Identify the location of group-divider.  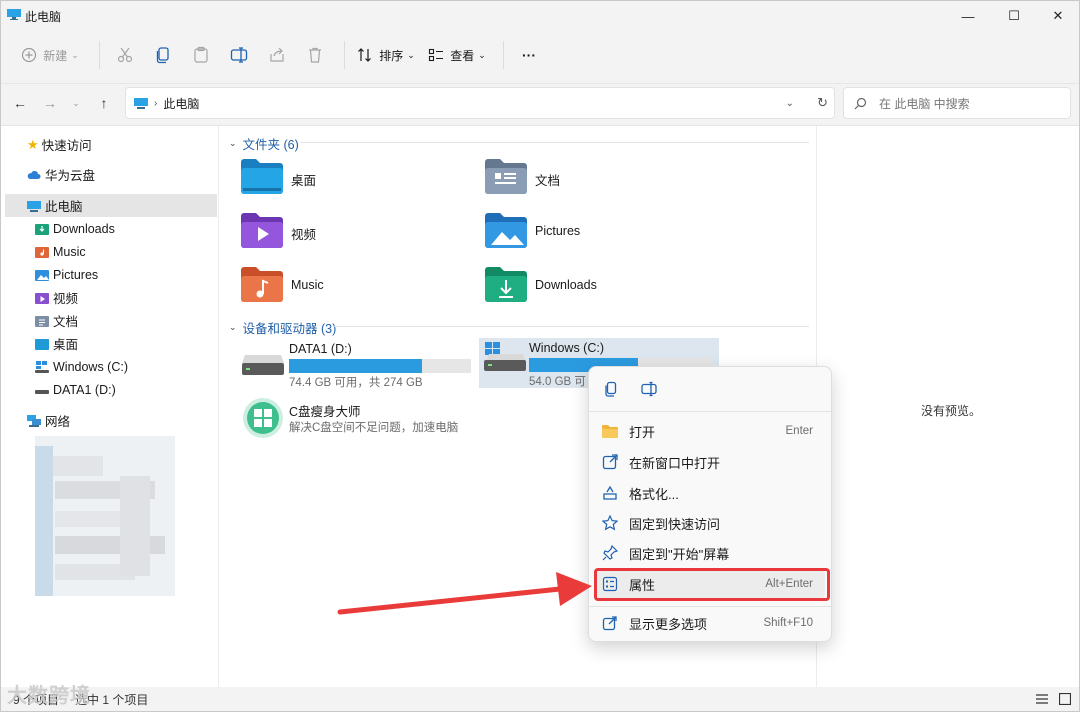
(571, 326).